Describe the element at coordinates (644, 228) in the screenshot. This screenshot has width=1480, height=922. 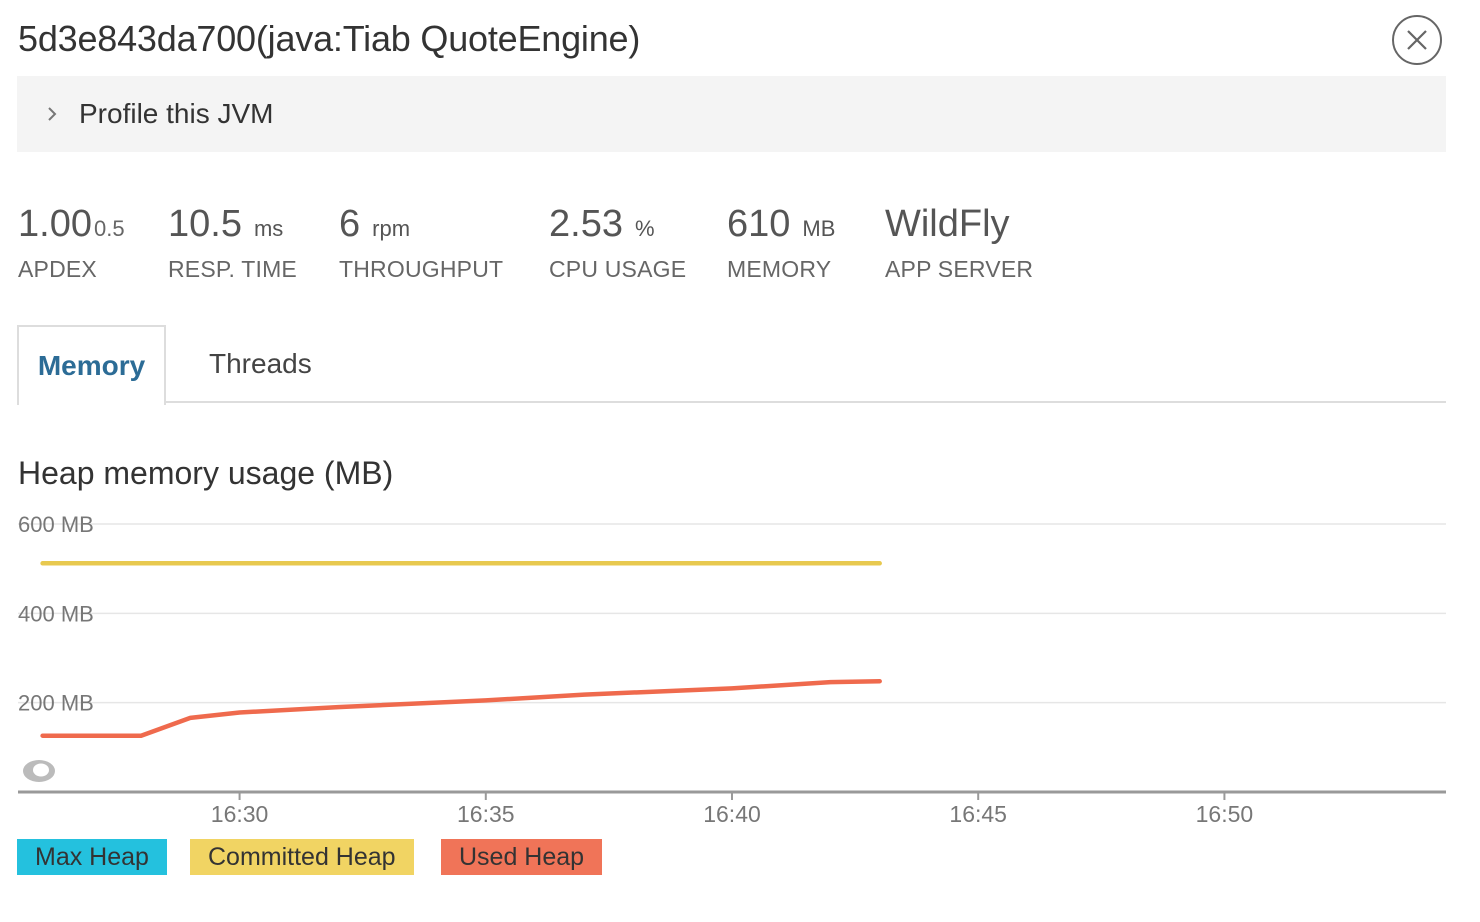
I see `cpu-unit: %` at that location.